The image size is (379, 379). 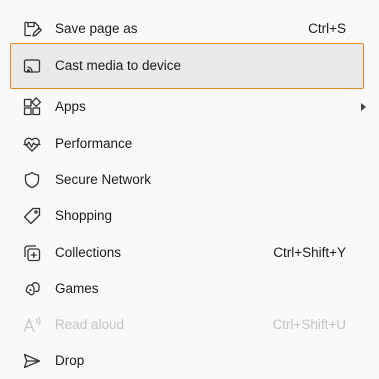 What do you see at coordinates (32, 325) in the screenshot?
I see `read-aloud-icon` at bounding box center [32, 325].